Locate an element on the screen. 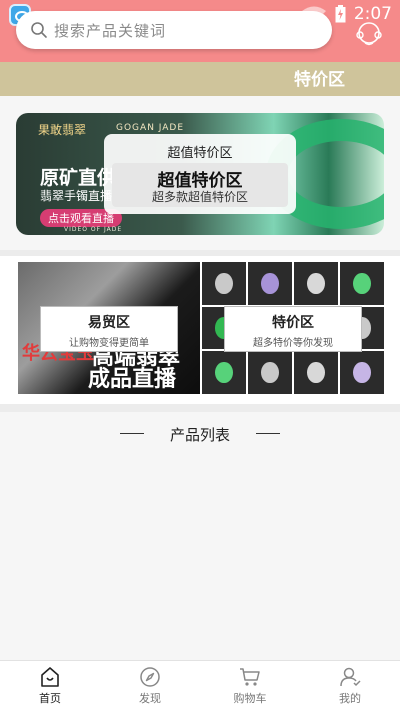 The width and height of the screenshot is (400, 710). home-icon is located at coordinates (50, 677).